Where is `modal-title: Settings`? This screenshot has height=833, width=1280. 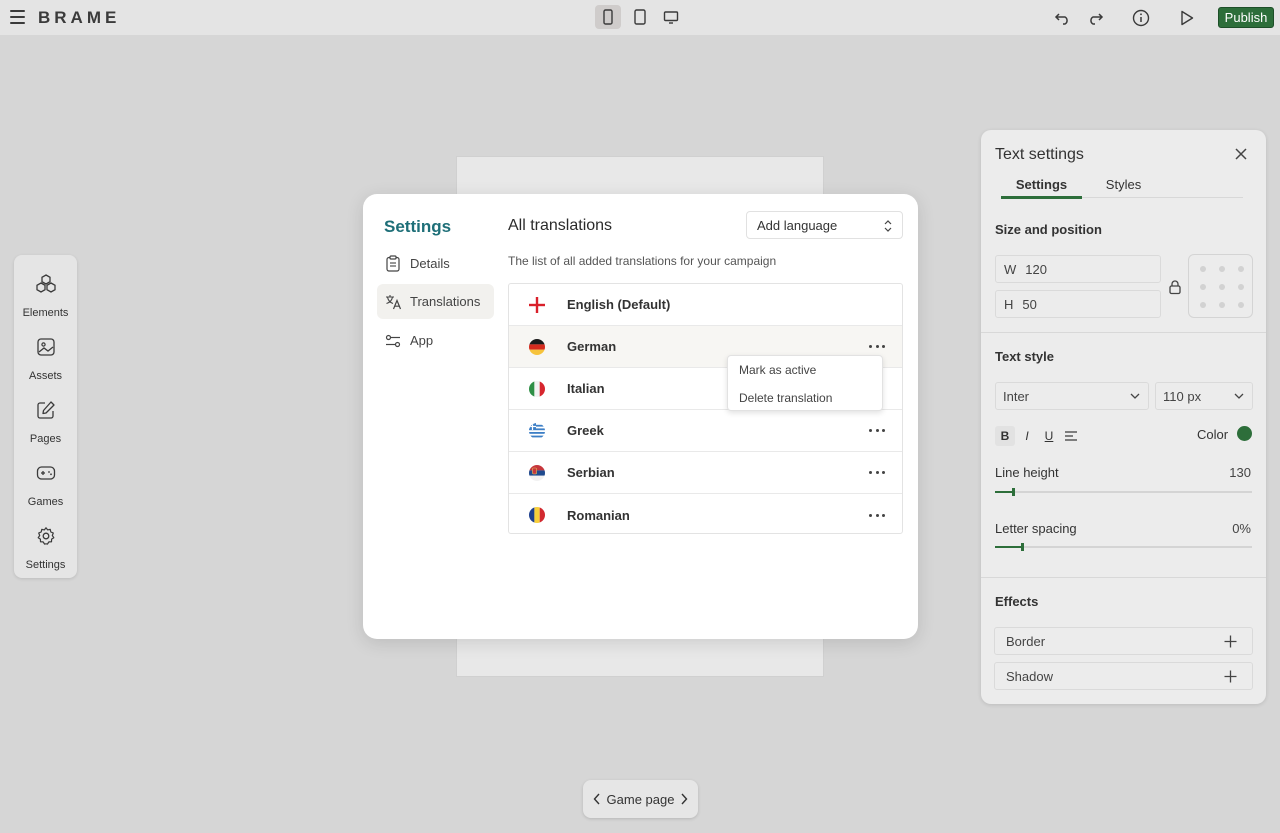 modal-title: Settings is located at coordinates (418, 226).